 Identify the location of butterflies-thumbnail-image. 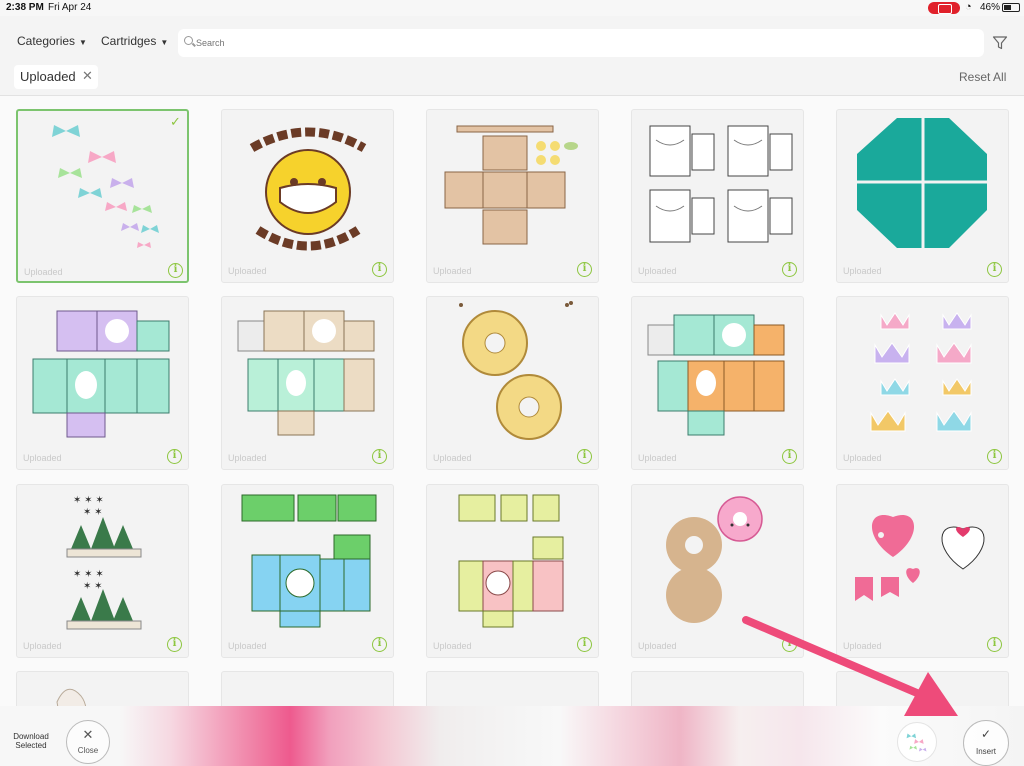
(916, 742).